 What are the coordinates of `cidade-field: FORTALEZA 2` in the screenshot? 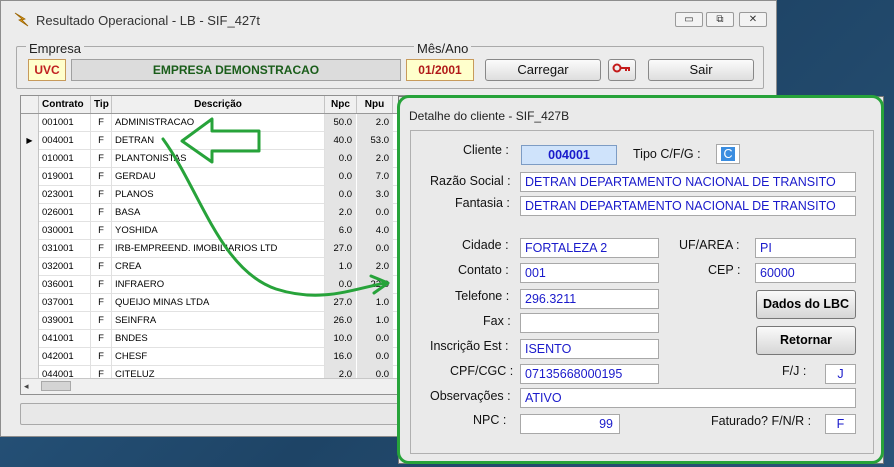 It's located at (589, 248).